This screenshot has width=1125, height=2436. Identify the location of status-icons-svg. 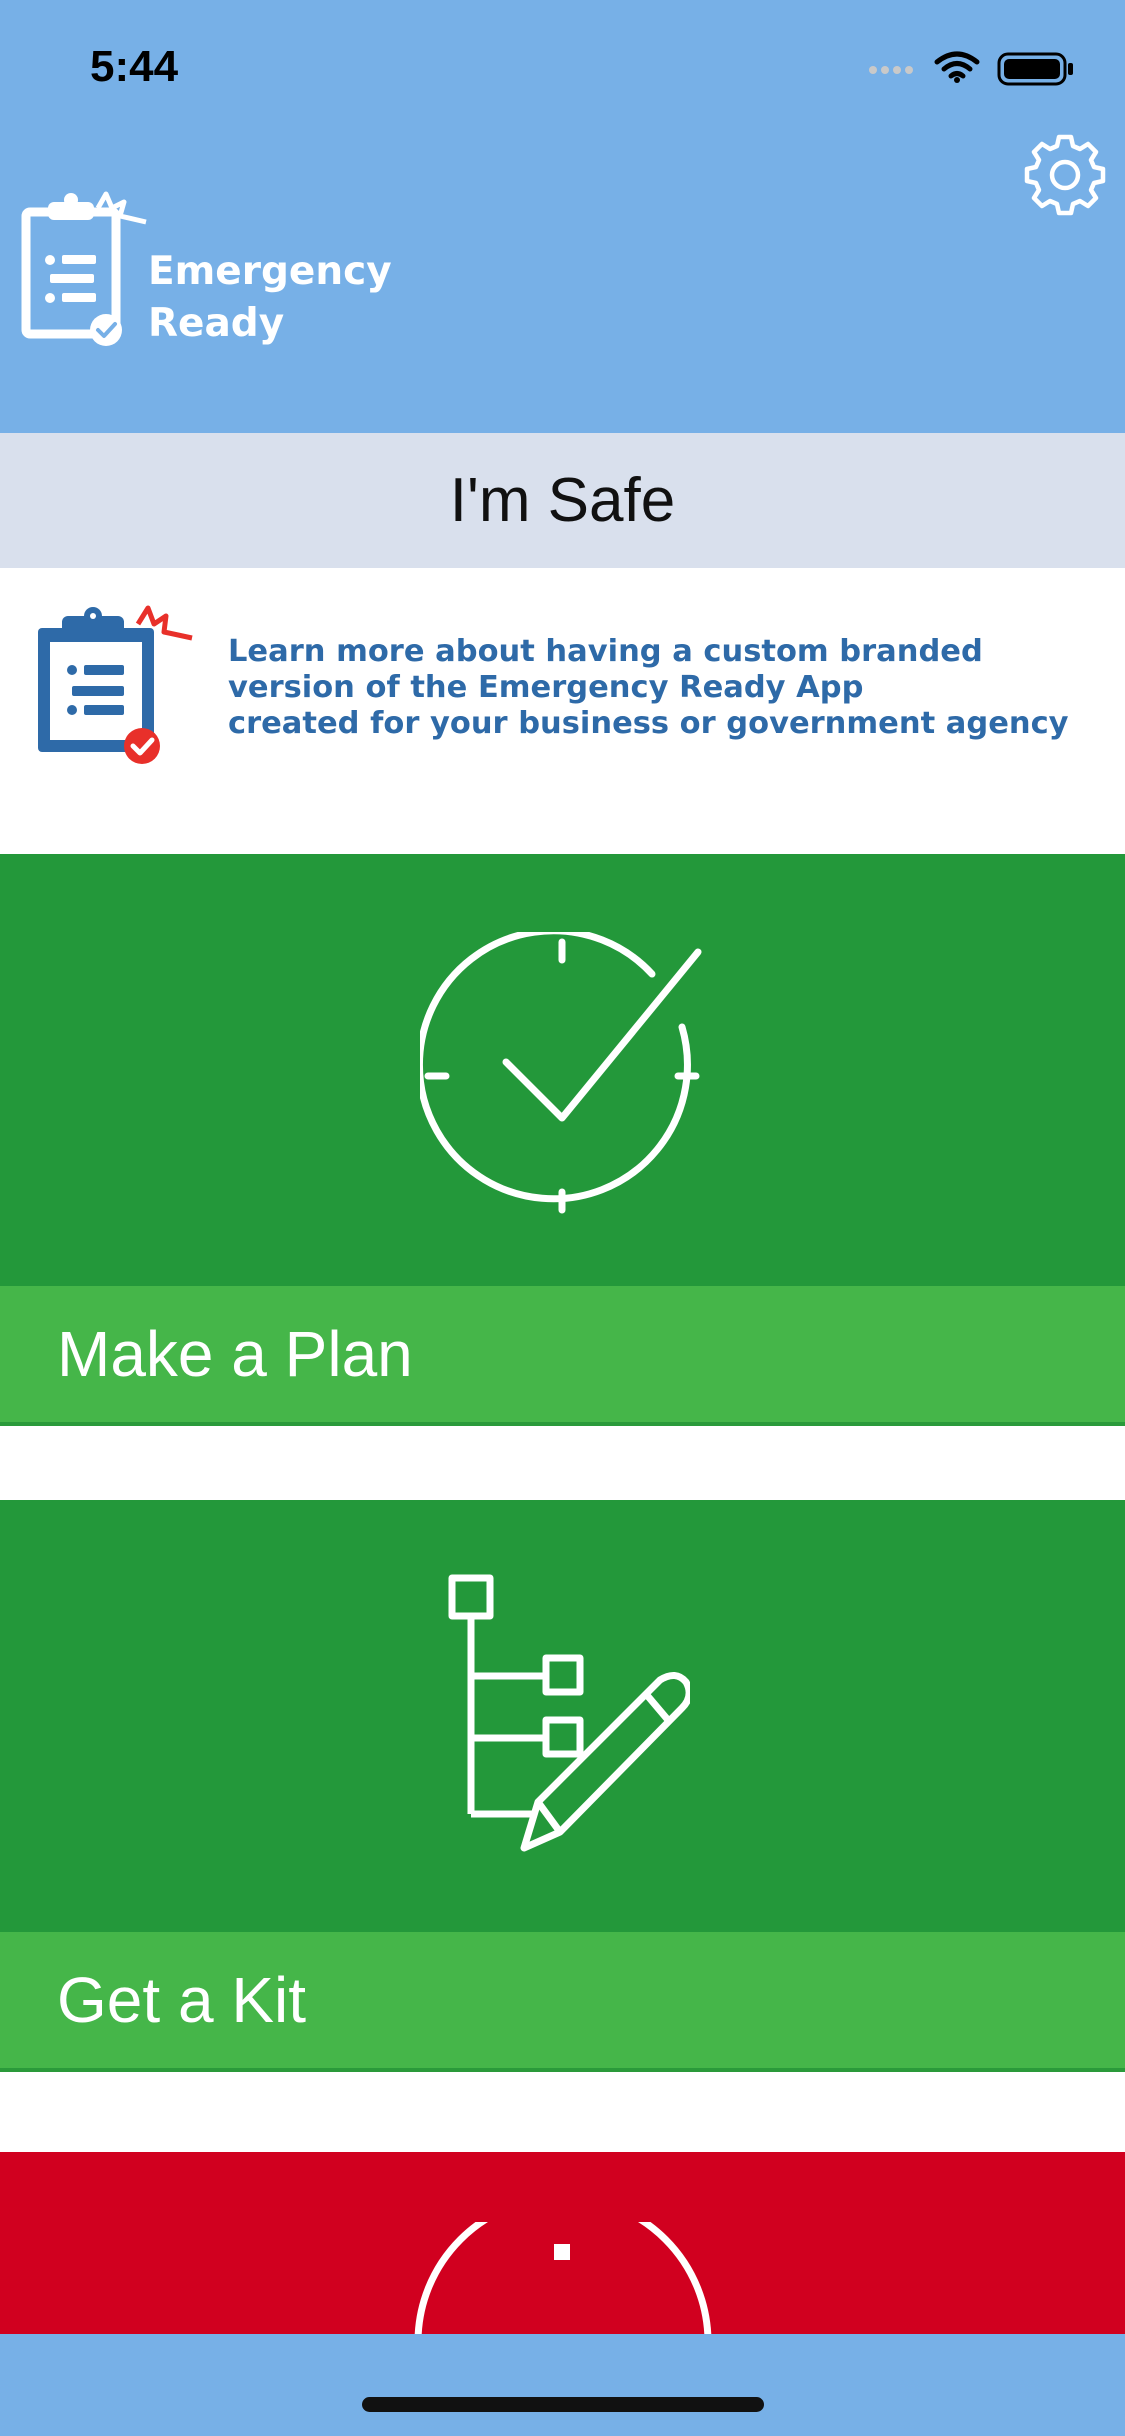
(971, 68).